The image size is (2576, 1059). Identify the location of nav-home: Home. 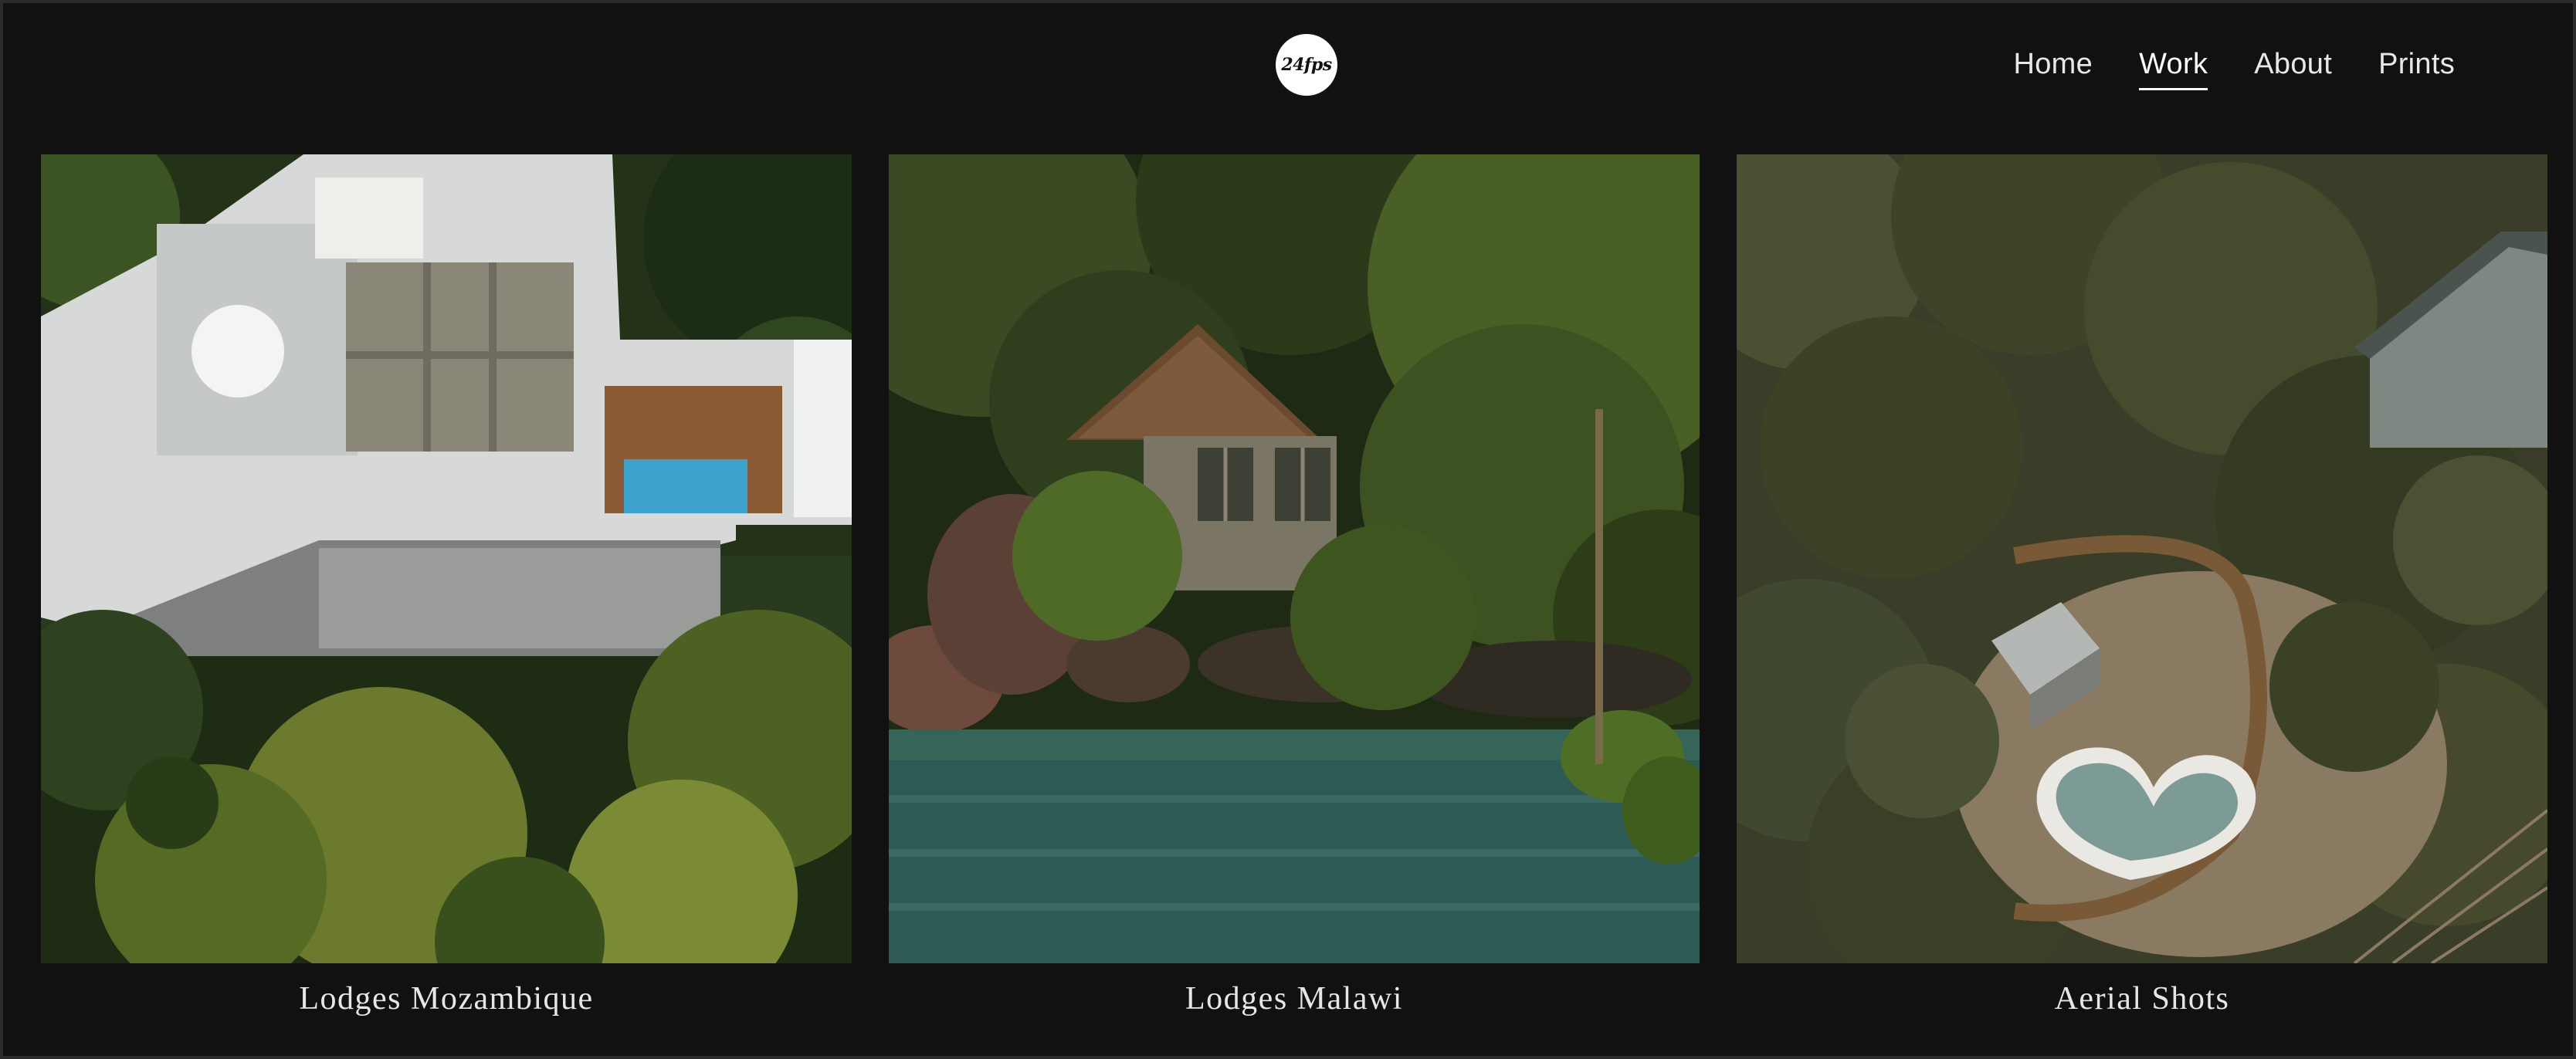
(2053, 69).